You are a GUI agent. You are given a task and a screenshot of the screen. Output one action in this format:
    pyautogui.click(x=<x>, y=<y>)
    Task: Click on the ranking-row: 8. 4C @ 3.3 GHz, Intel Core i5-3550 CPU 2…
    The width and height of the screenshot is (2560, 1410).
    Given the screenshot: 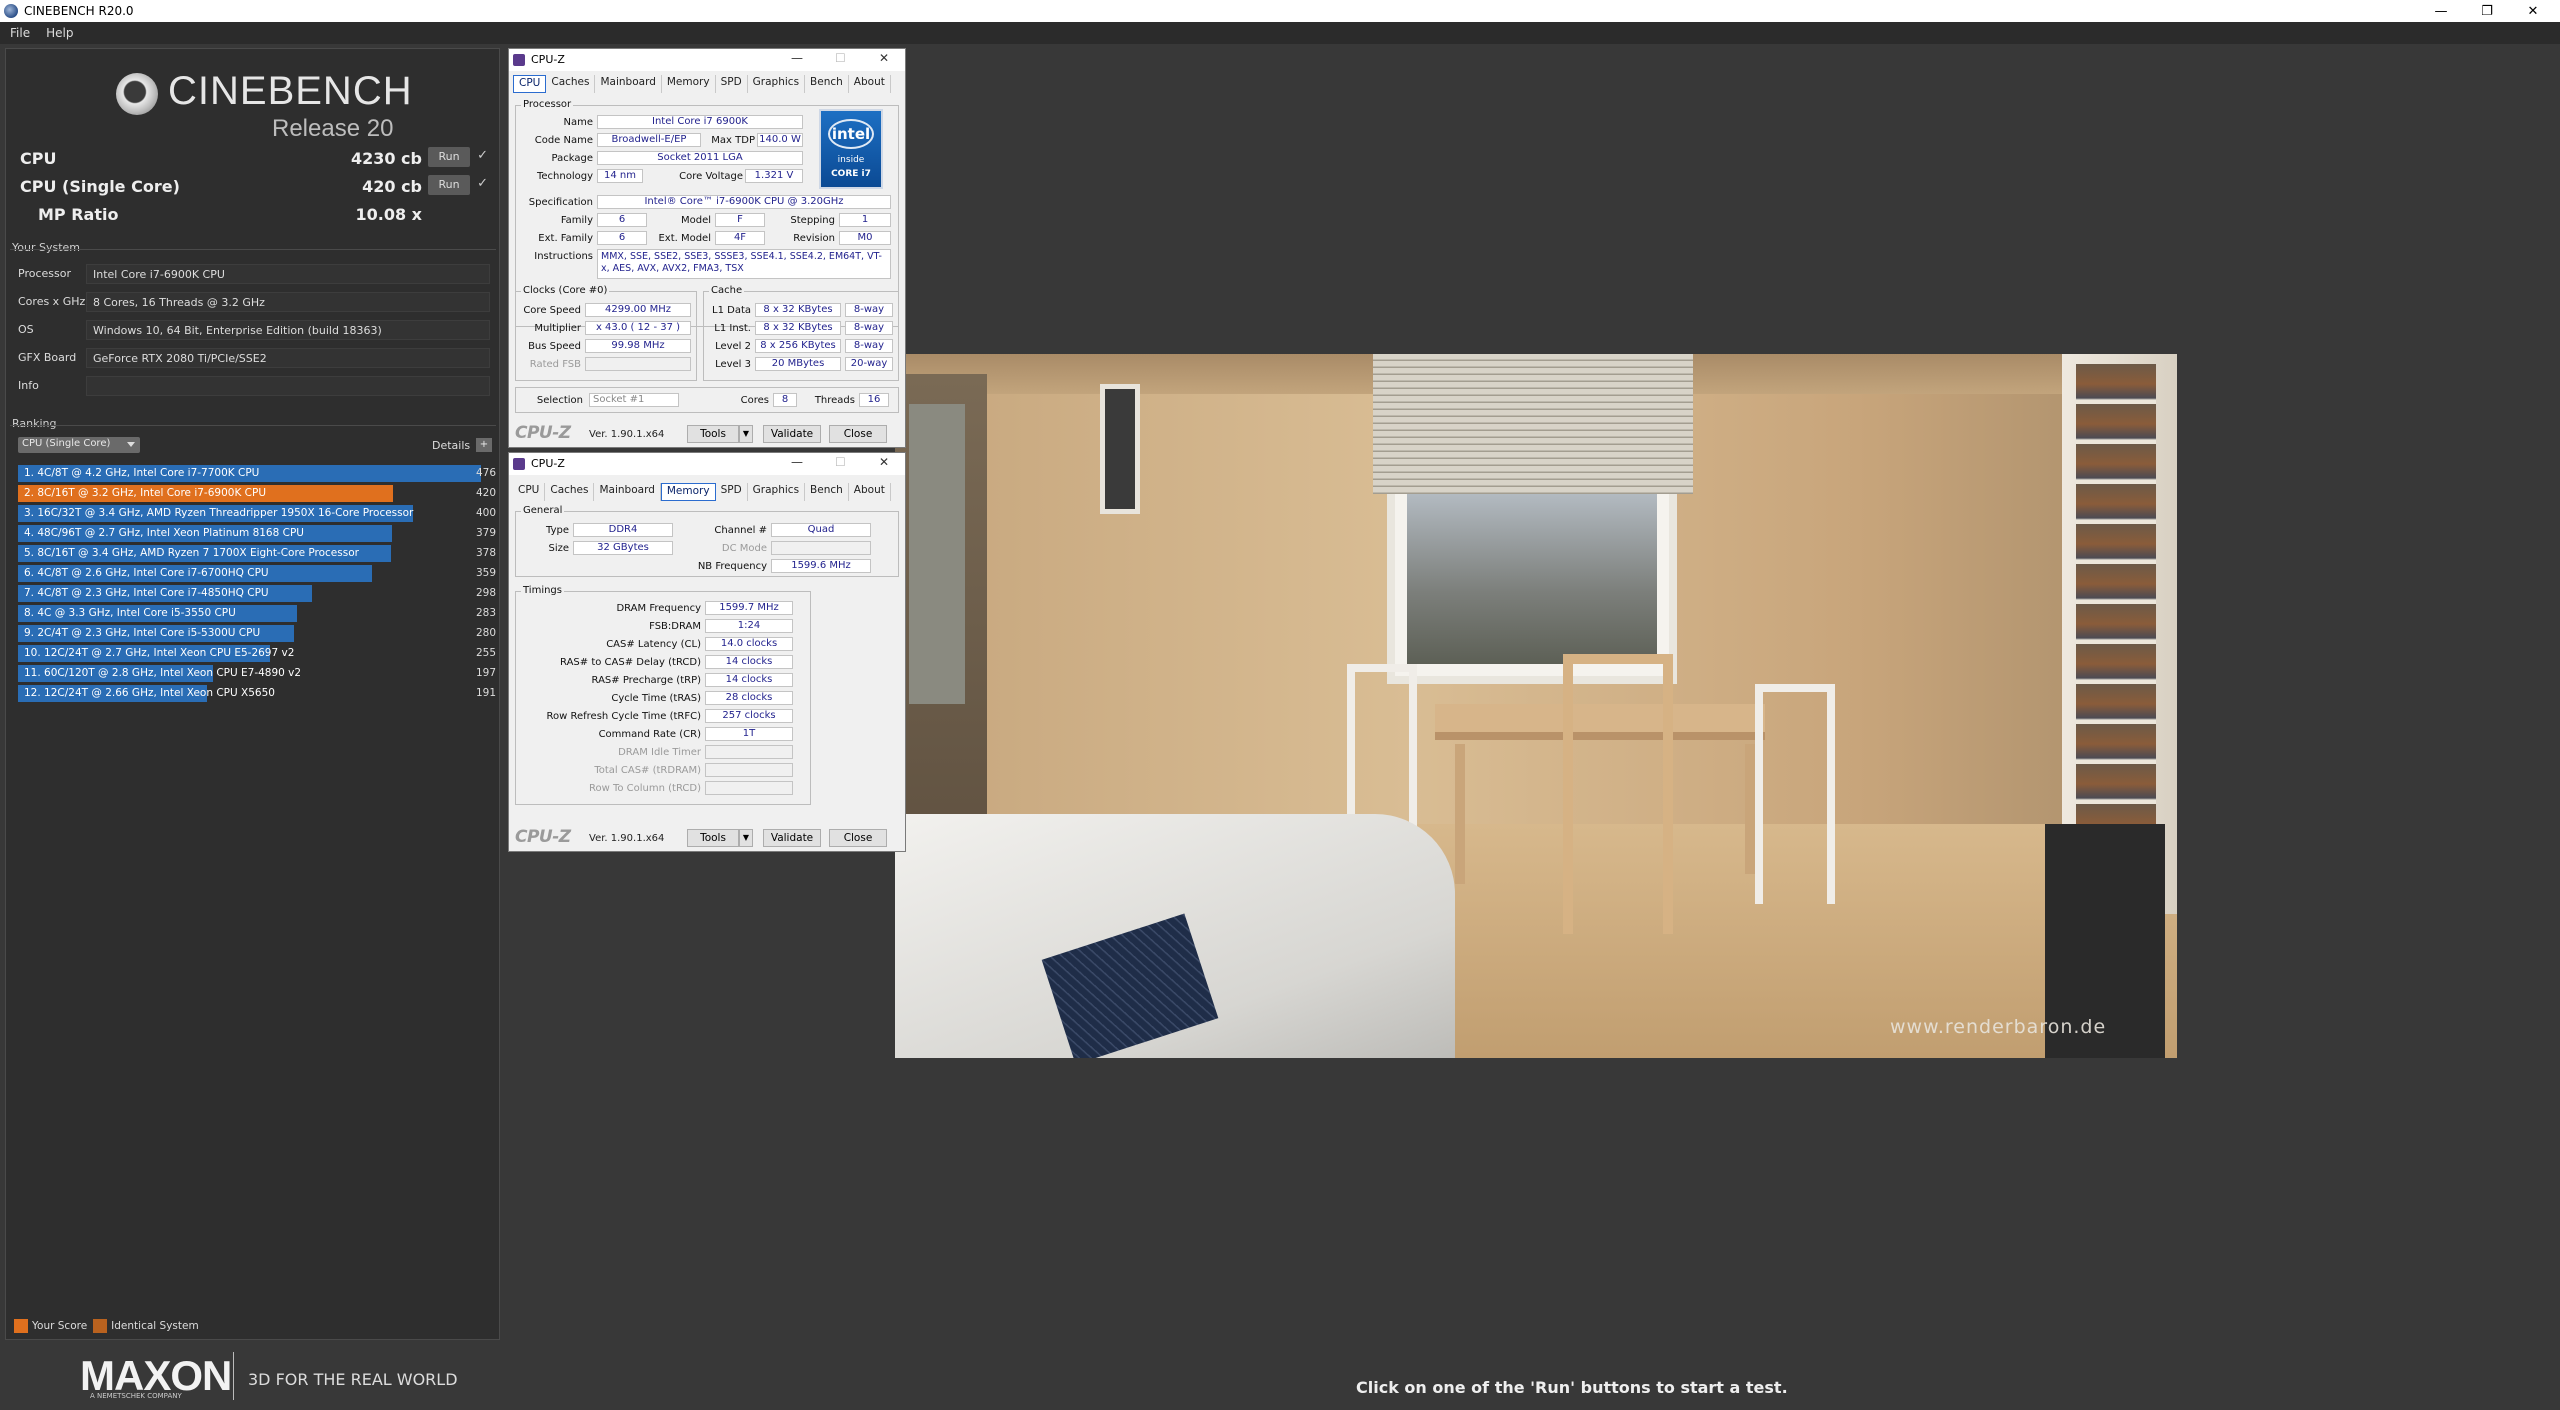 What is the action you would take?
    pyautogui.click(x=257, y=613)
    